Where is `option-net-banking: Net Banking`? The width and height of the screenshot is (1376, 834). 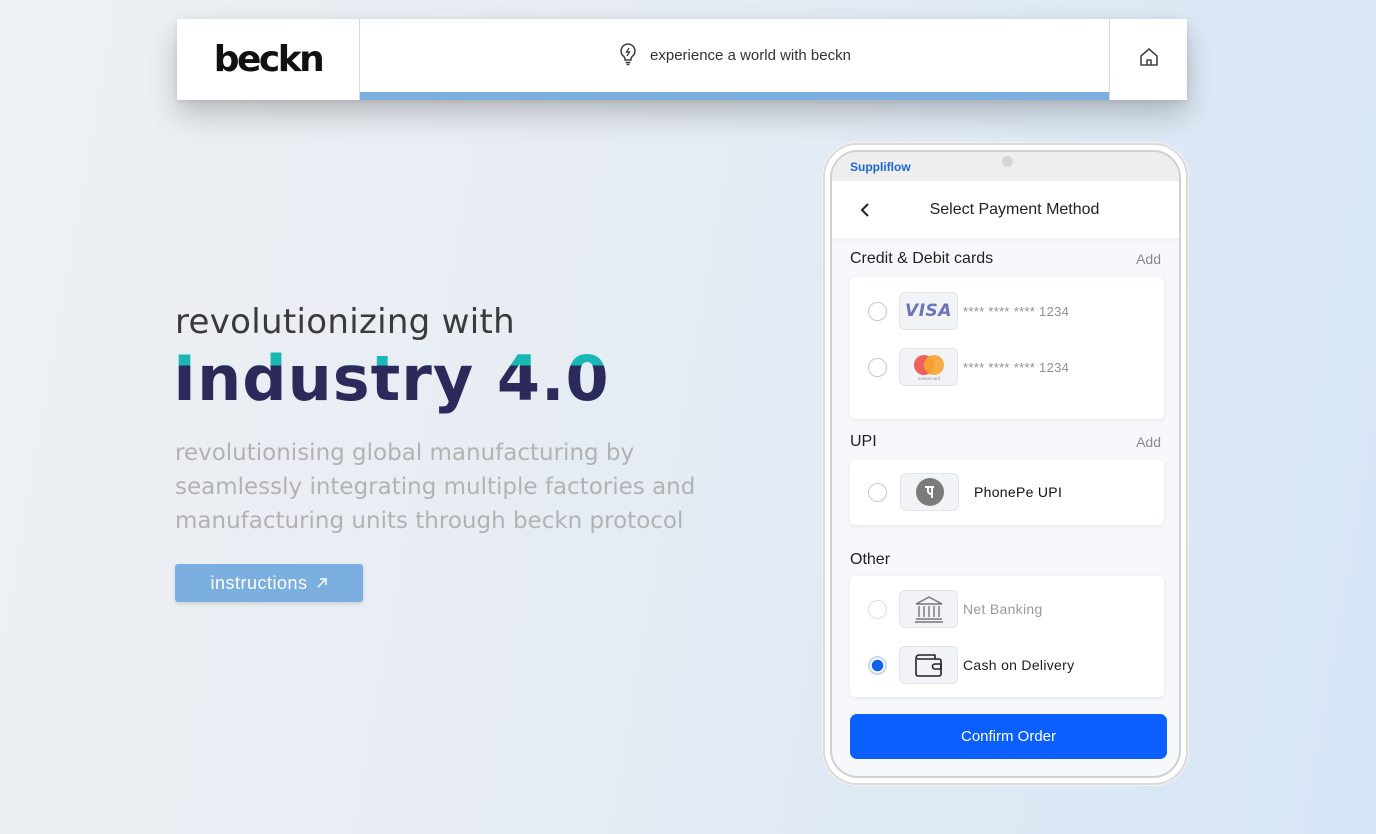 option-net-banking: Net Banking is located at coordinates (1007, 609).